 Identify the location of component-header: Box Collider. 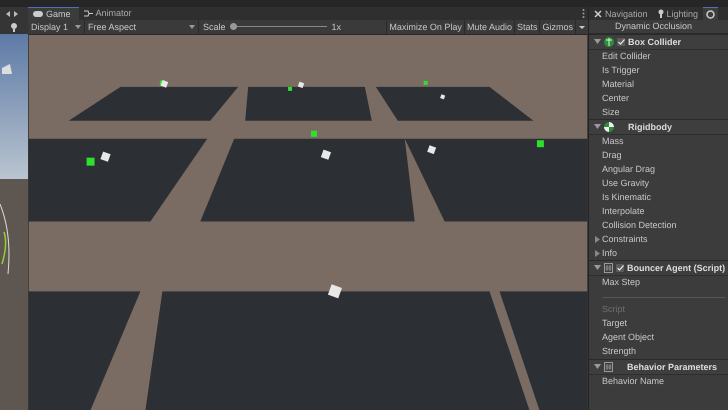
(658, 42).